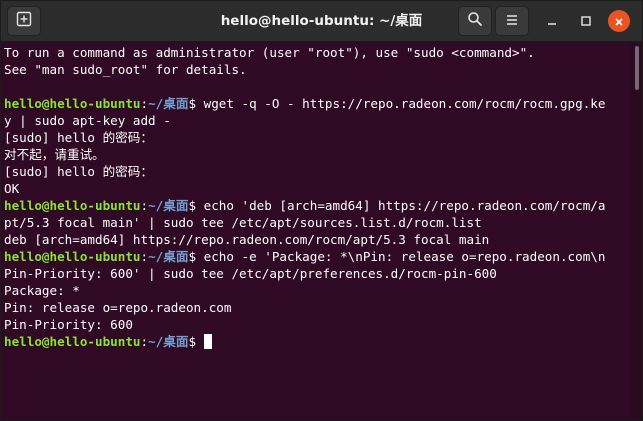  I want to click on title-bar: hello@hello-ubuntu: ~/桌面, so click(321, 21).